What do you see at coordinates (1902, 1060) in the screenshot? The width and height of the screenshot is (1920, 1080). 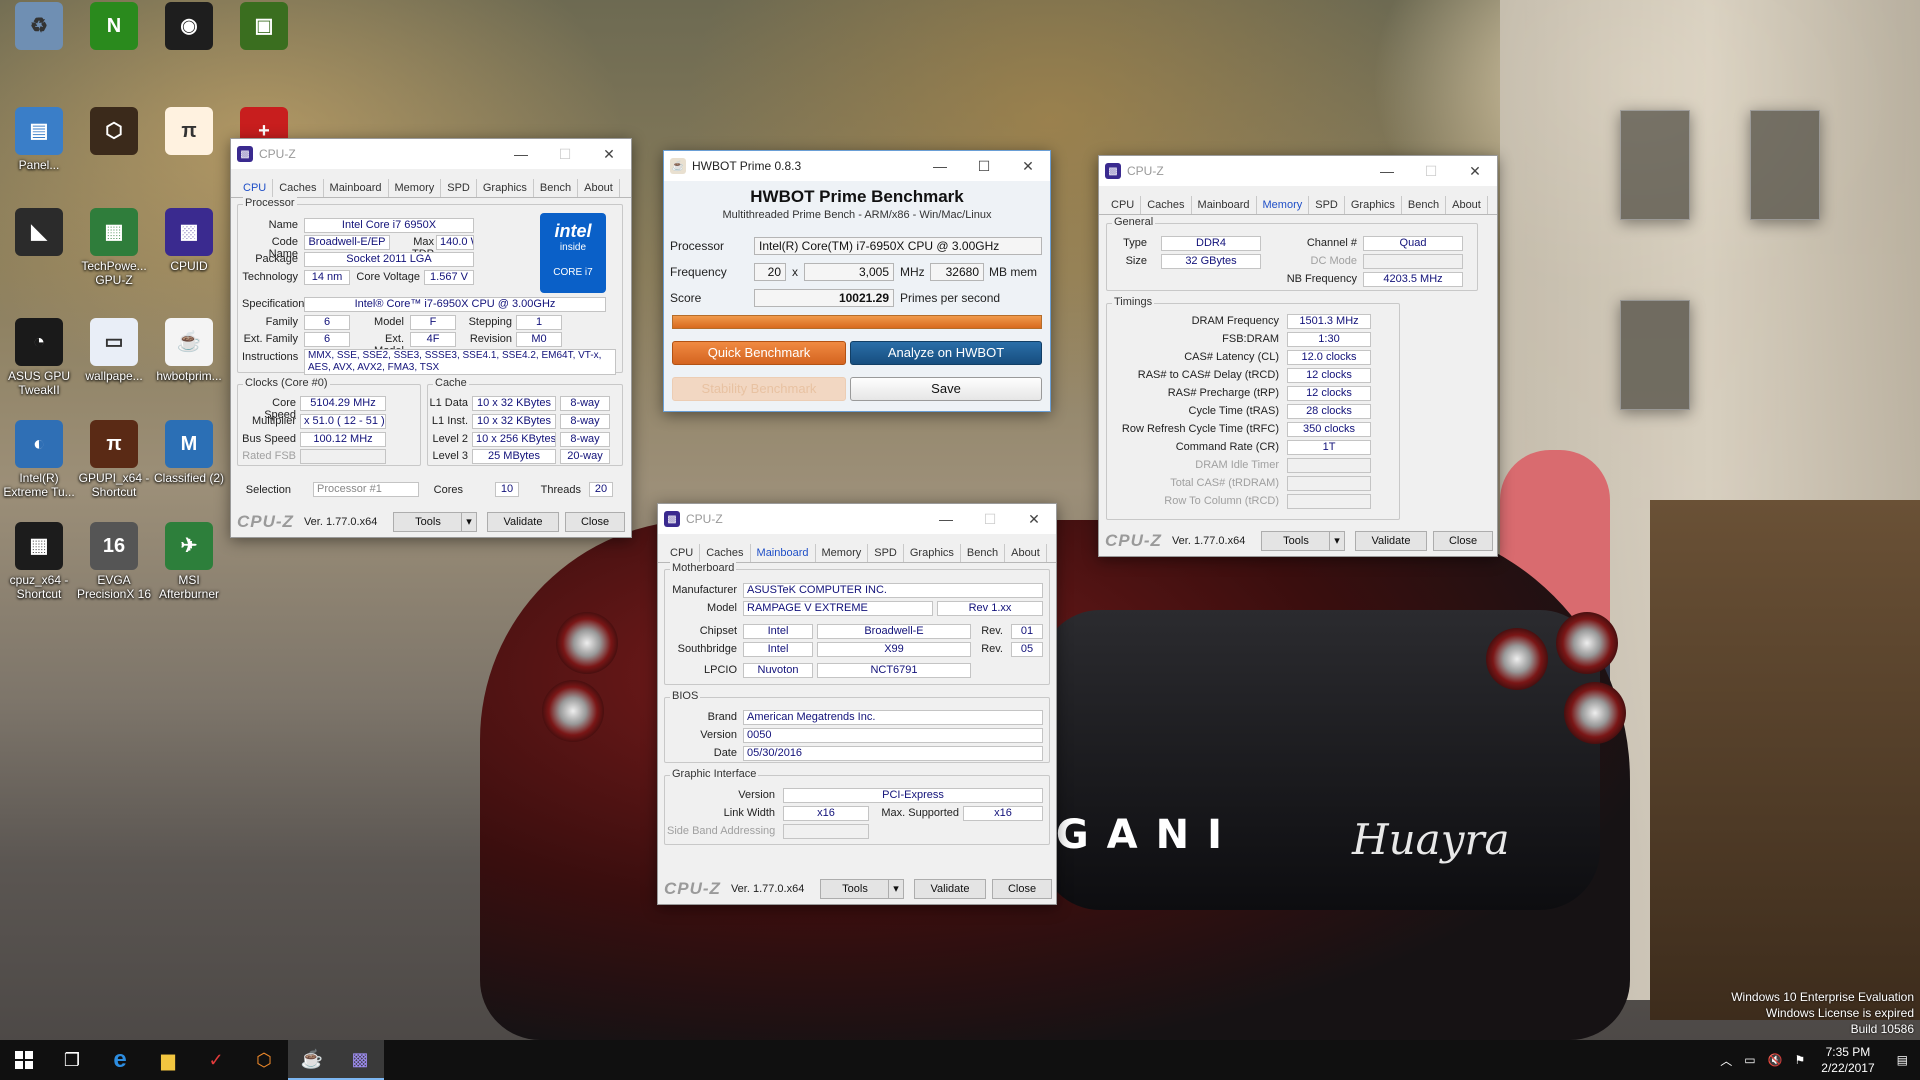 I see `notifications-icon: ▤` at bounding box center [1902, 1060].